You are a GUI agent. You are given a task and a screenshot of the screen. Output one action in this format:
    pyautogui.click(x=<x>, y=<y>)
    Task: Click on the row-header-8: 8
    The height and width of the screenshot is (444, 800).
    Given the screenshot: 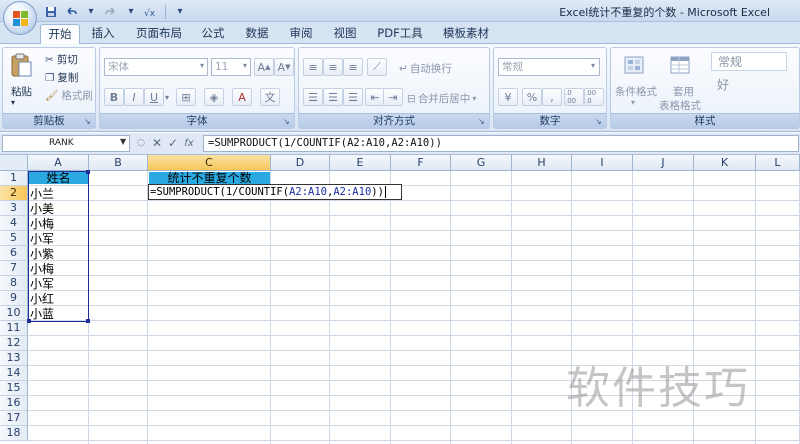 What is the action you would take?
    pyautogui.click(x=14, y=283)
    